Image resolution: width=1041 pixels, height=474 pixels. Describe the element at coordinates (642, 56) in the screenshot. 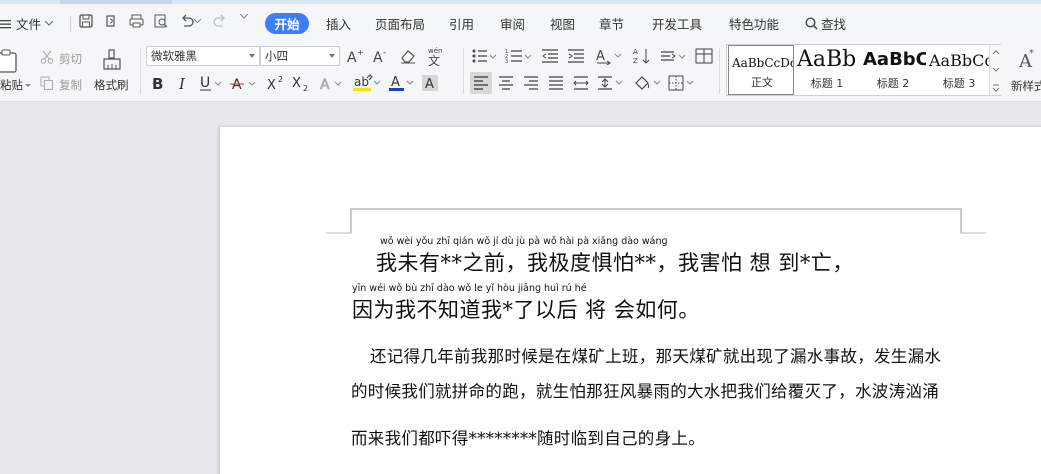

I see `sort-button: AZ` at that location.